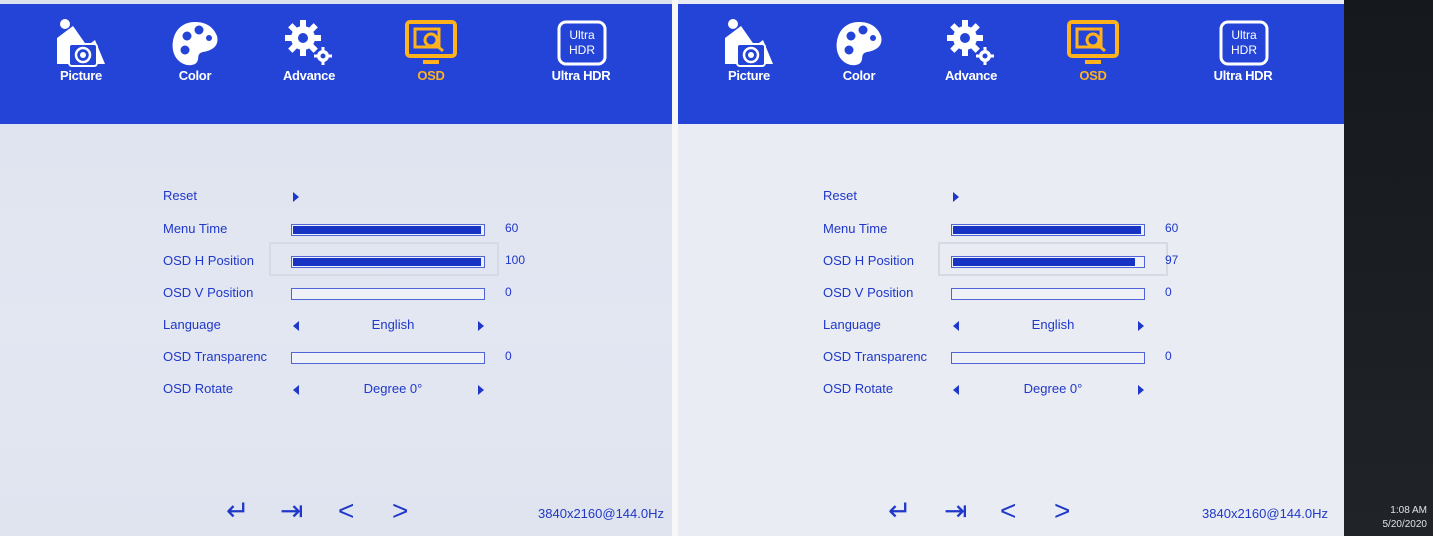 Image resolution: width=1433 pixels, height=536 pixels. What do you see at coordinates (393, 324) in the screenshot?
I see `language-value: English` at bounding box center [393, 324].